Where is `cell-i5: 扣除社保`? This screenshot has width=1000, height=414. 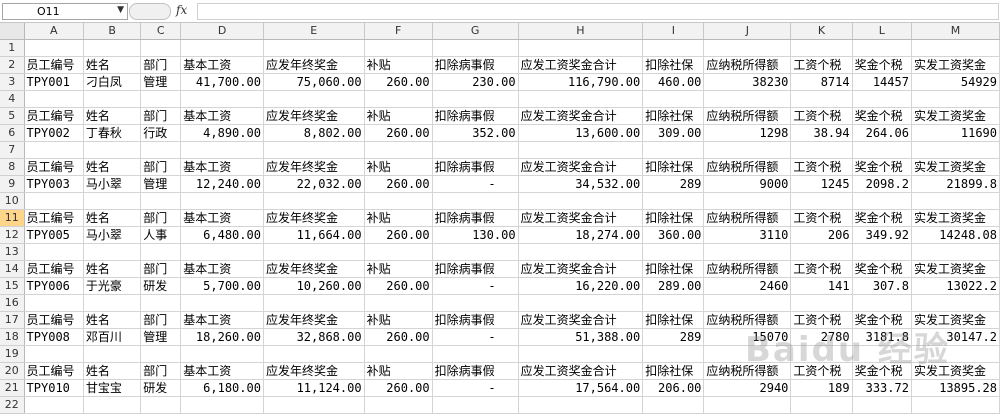 cell-i5: 扣除社保 is located at coordinates (673, 116).